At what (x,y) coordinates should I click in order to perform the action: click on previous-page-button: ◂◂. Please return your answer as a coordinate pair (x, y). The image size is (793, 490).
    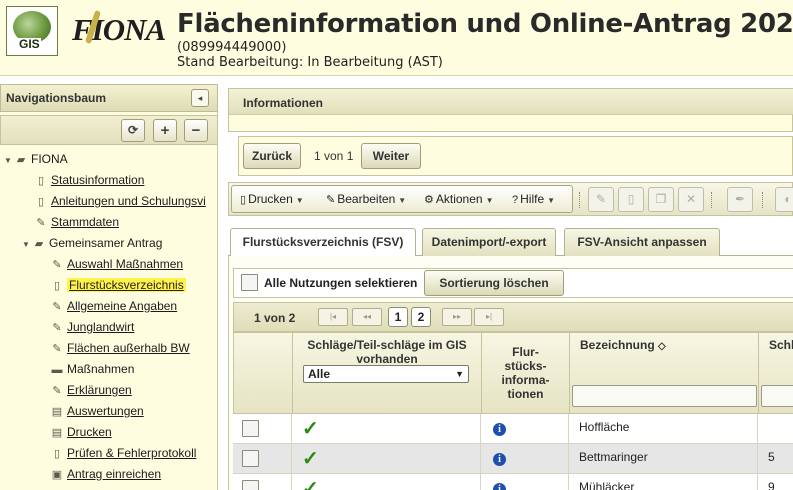
    Looking at the image, I should click on (367, 317).